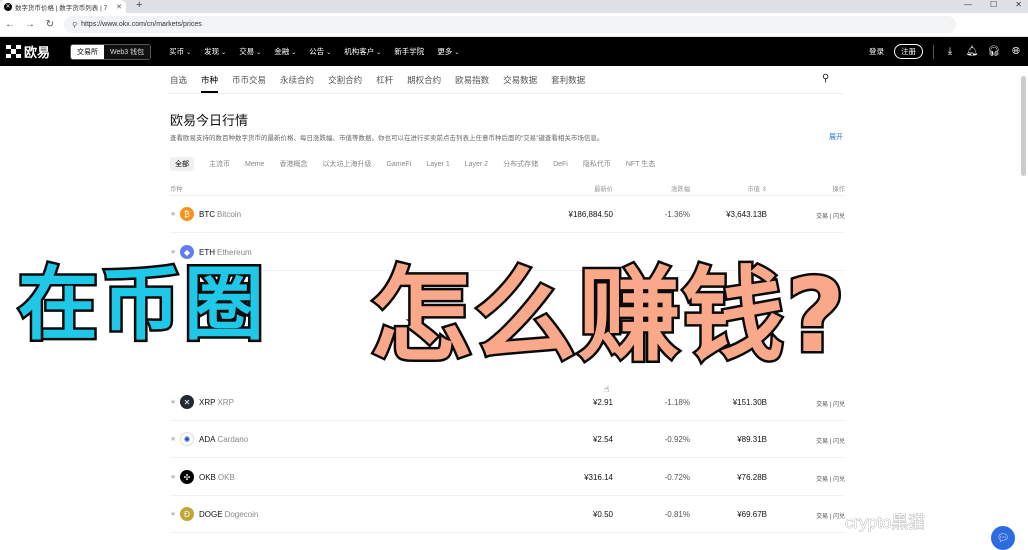  Describe the element at coordinates (950, 52) in the screenshot. I see `download-icon: ⤓` at that location.